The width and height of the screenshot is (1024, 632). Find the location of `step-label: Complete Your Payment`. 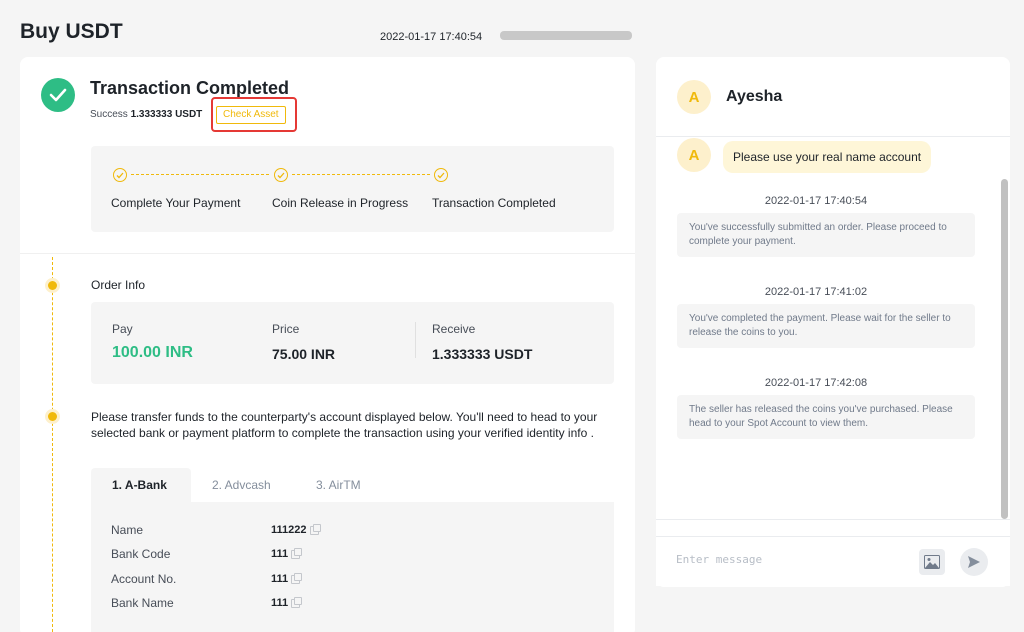

step-label: Complete Your Payment is located at coordinates (176, 203).